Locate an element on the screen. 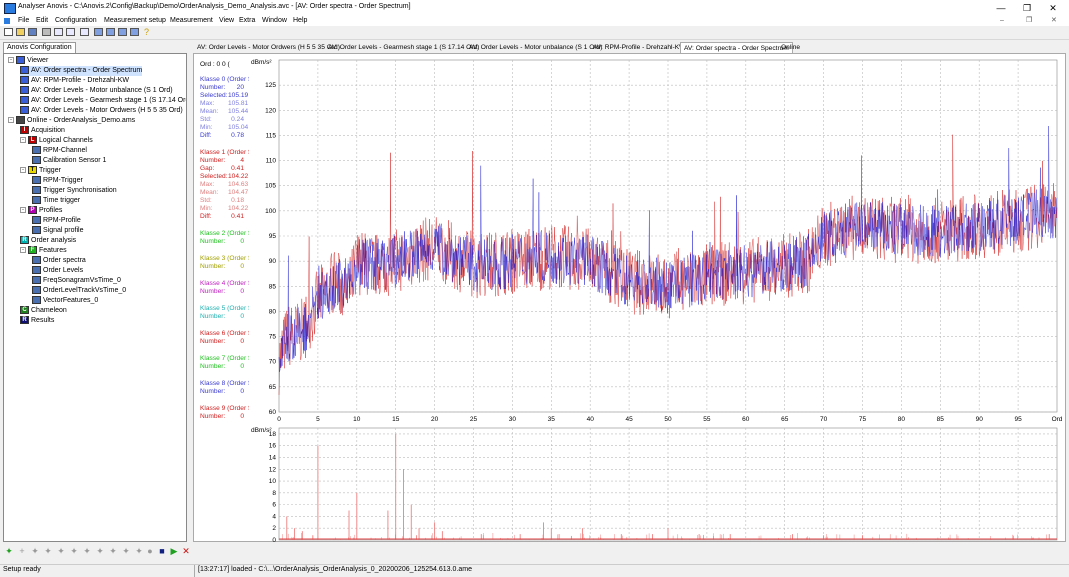  tree-node: OrderLevelTrackVsTime_0 is located at coordinates (79, 291).